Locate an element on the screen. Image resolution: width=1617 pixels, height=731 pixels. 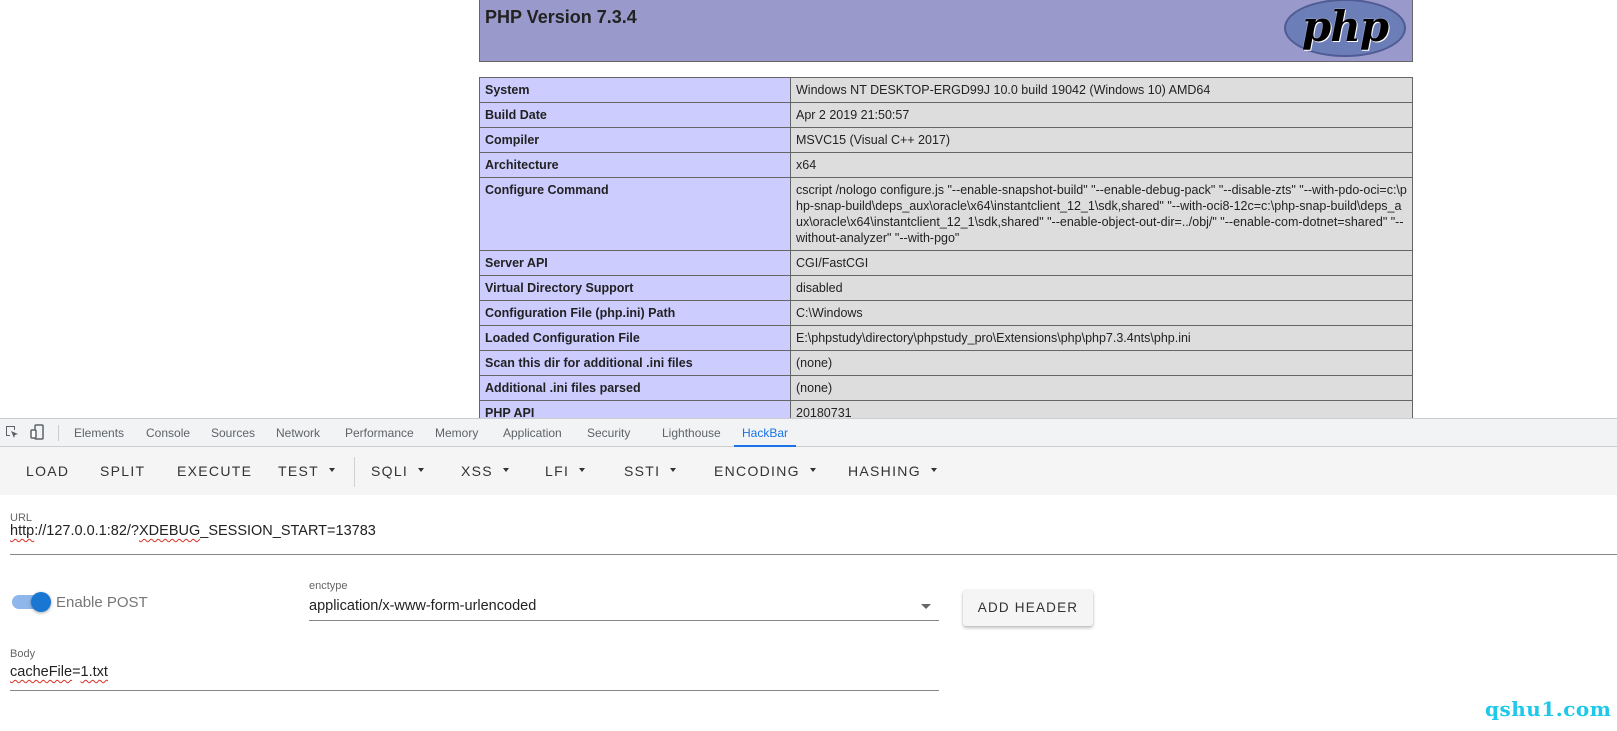
url-underline is located at coordinates (813, 554).